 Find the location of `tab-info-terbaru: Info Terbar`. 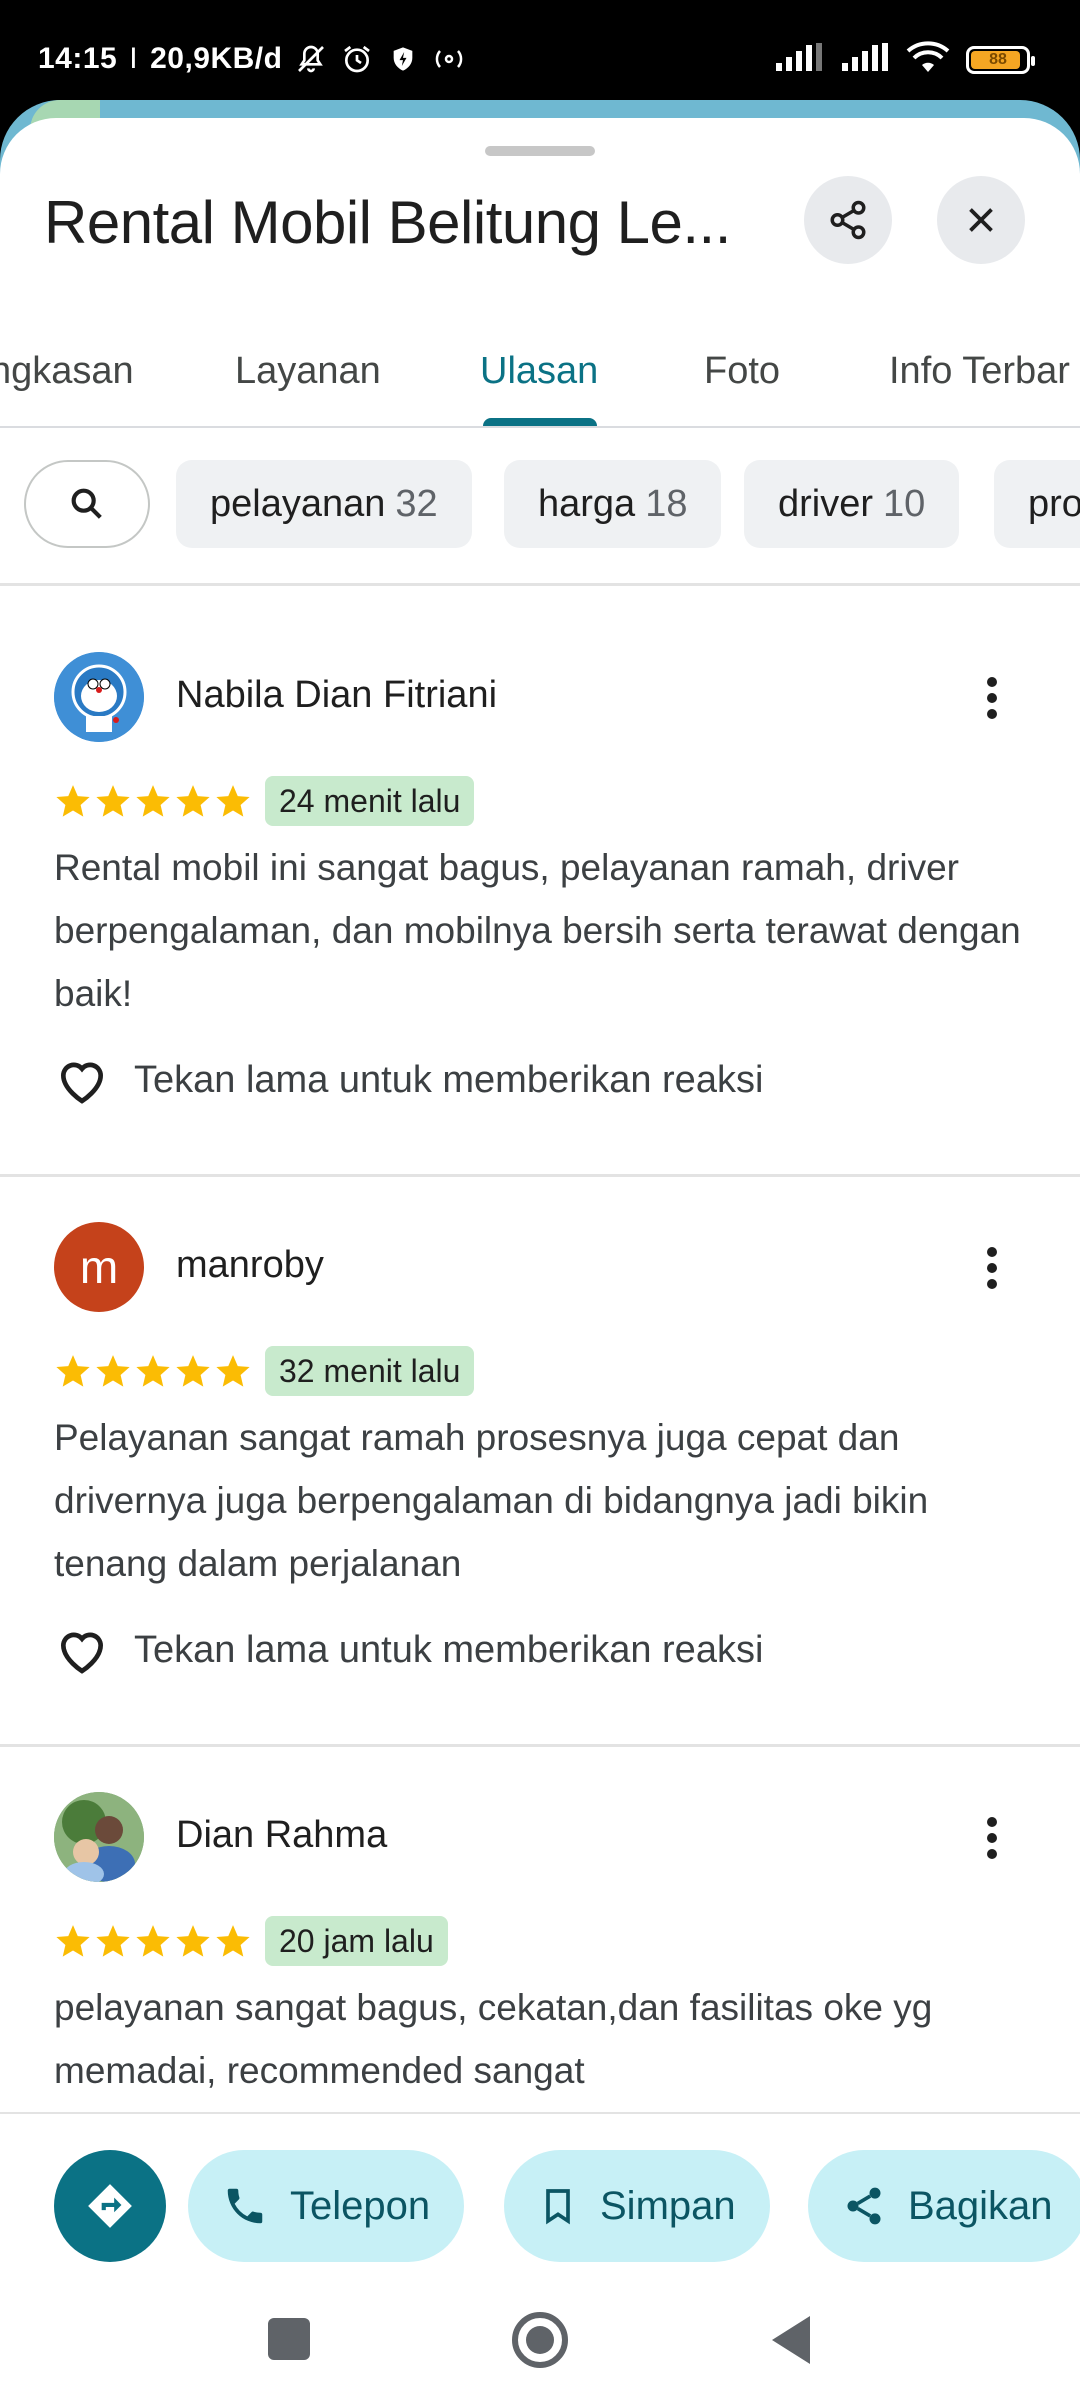

tab-info-terbaru: Info Terbar is located at coordinates (979, 371).